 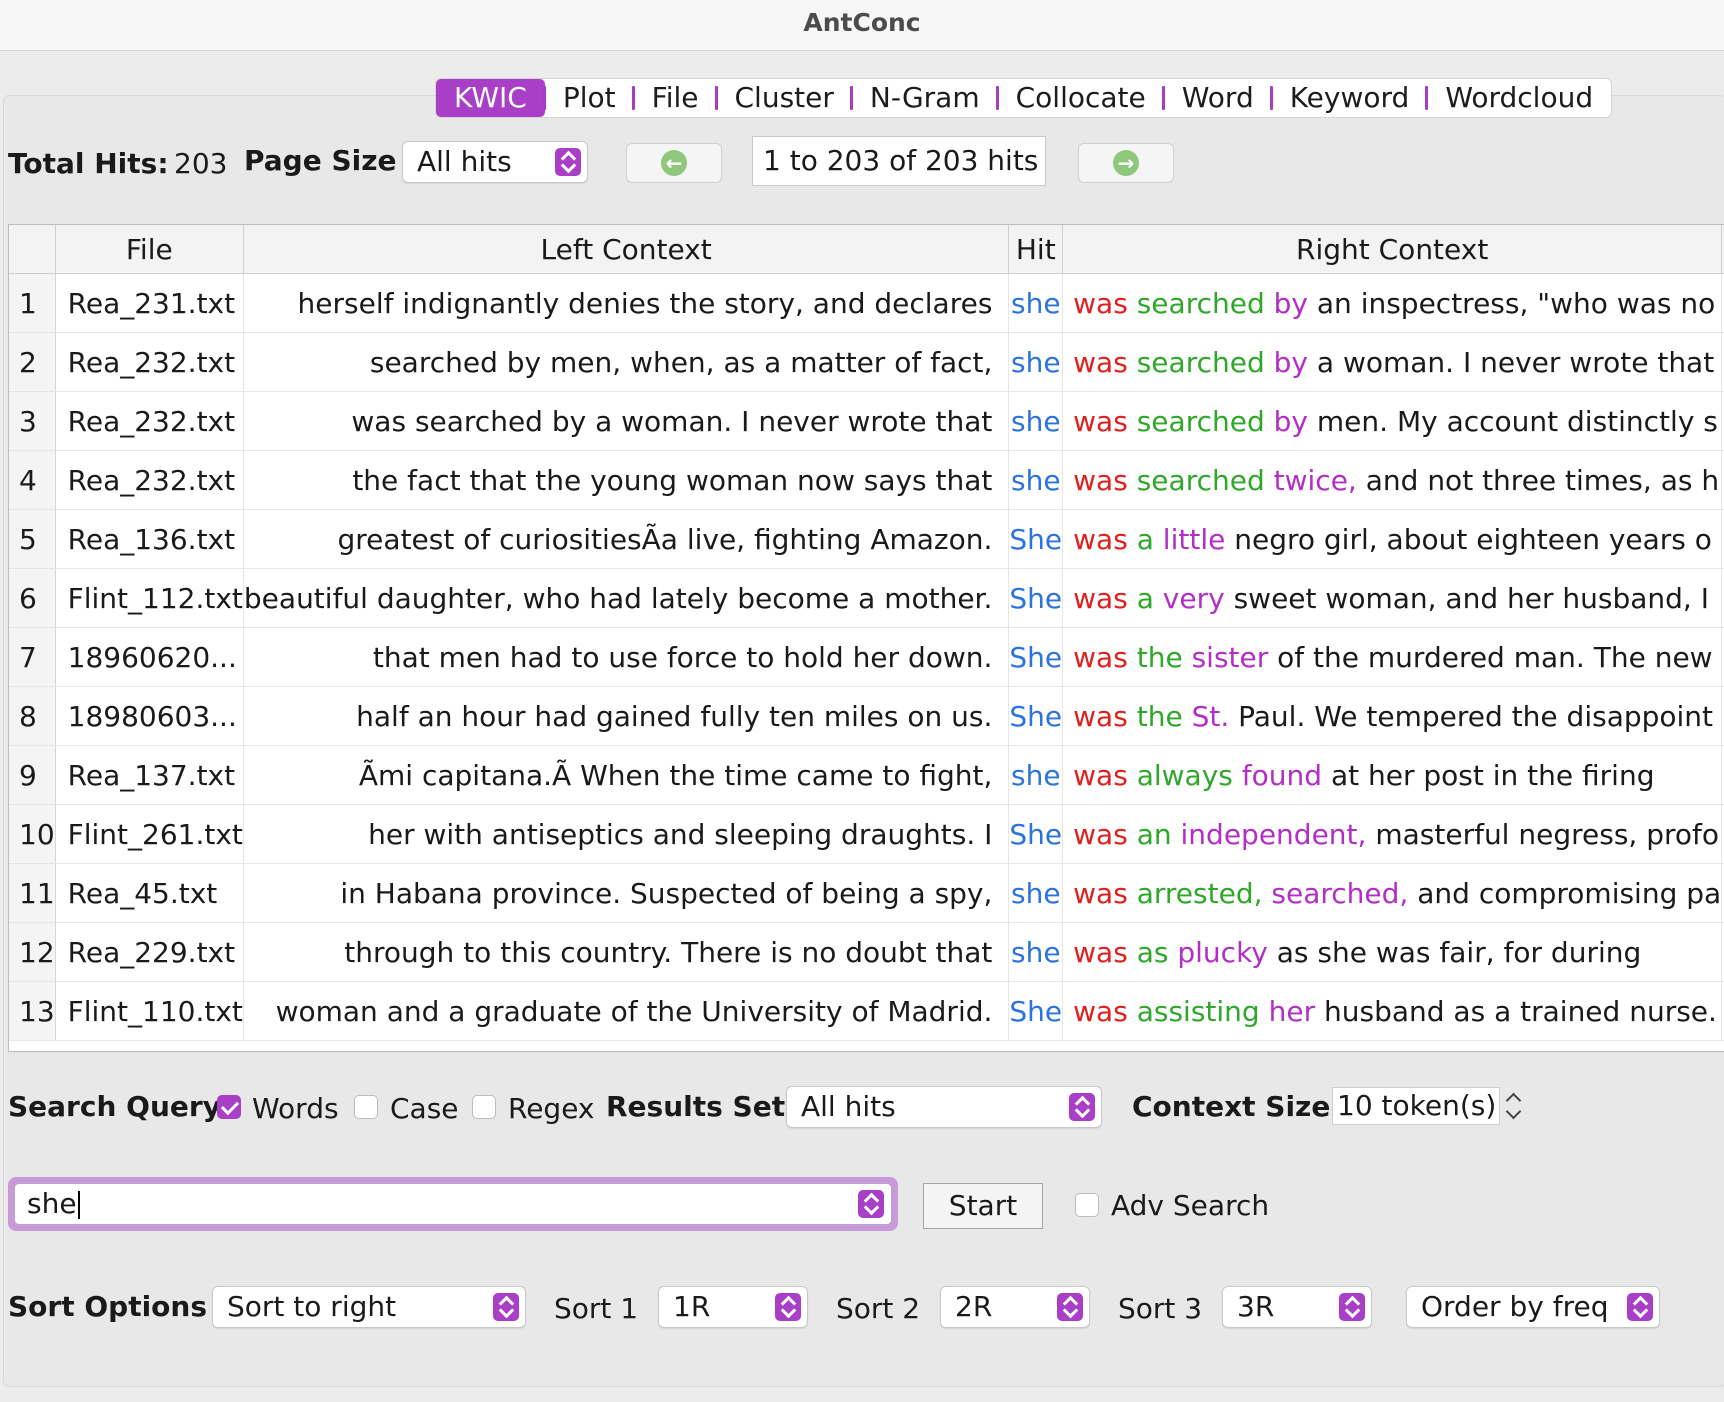 What do you see at coordinates (149, 1011) in the screenshot?
I see `file-cell: Flint_110.txt` at bounding box center [149, 1011].